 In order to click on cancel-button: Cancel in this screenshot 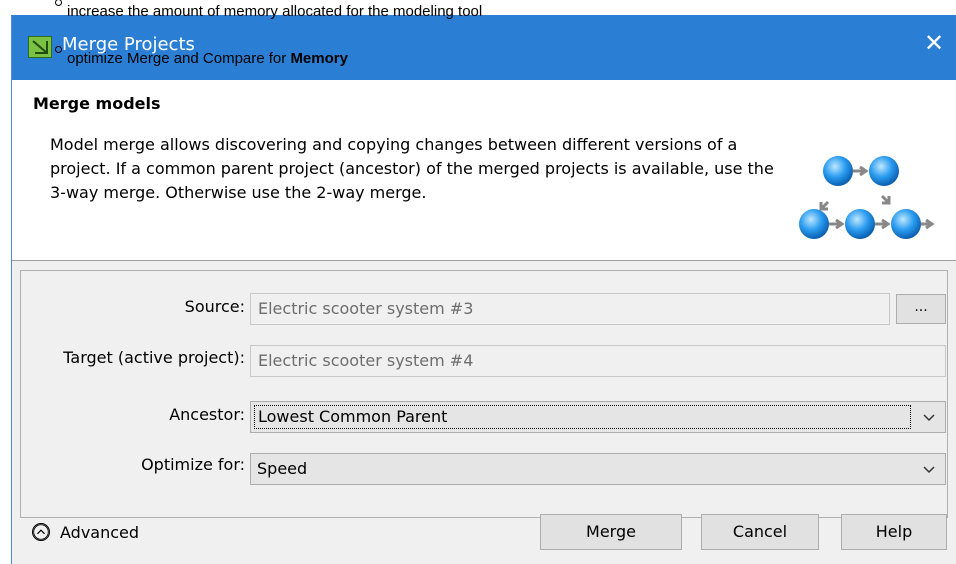, I will do `click(760, 532)`.